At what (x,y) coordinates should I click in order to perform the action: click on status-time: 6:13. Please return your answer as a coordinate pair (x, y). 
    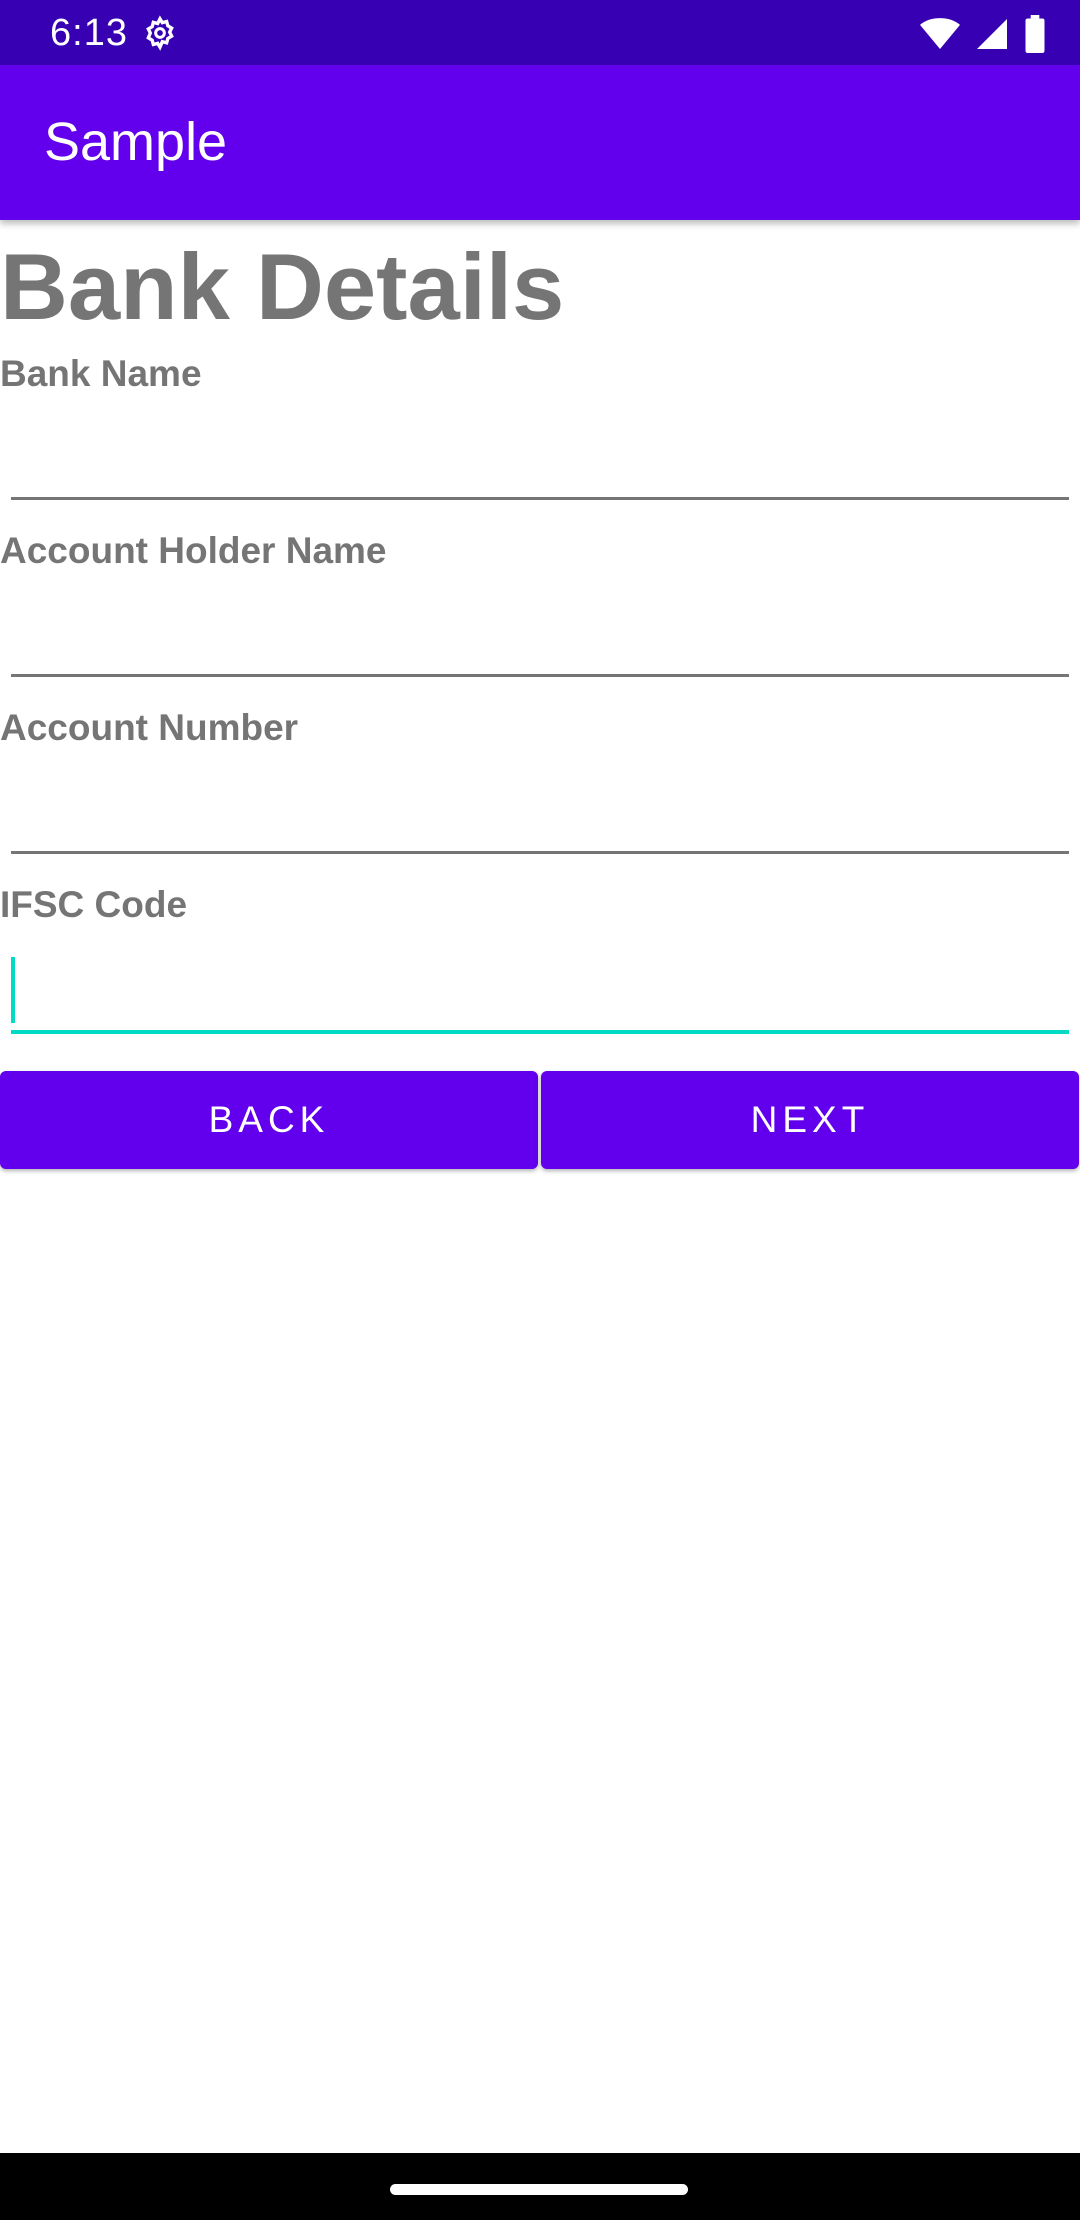
    Looking at the image, I should click on (89, 33).